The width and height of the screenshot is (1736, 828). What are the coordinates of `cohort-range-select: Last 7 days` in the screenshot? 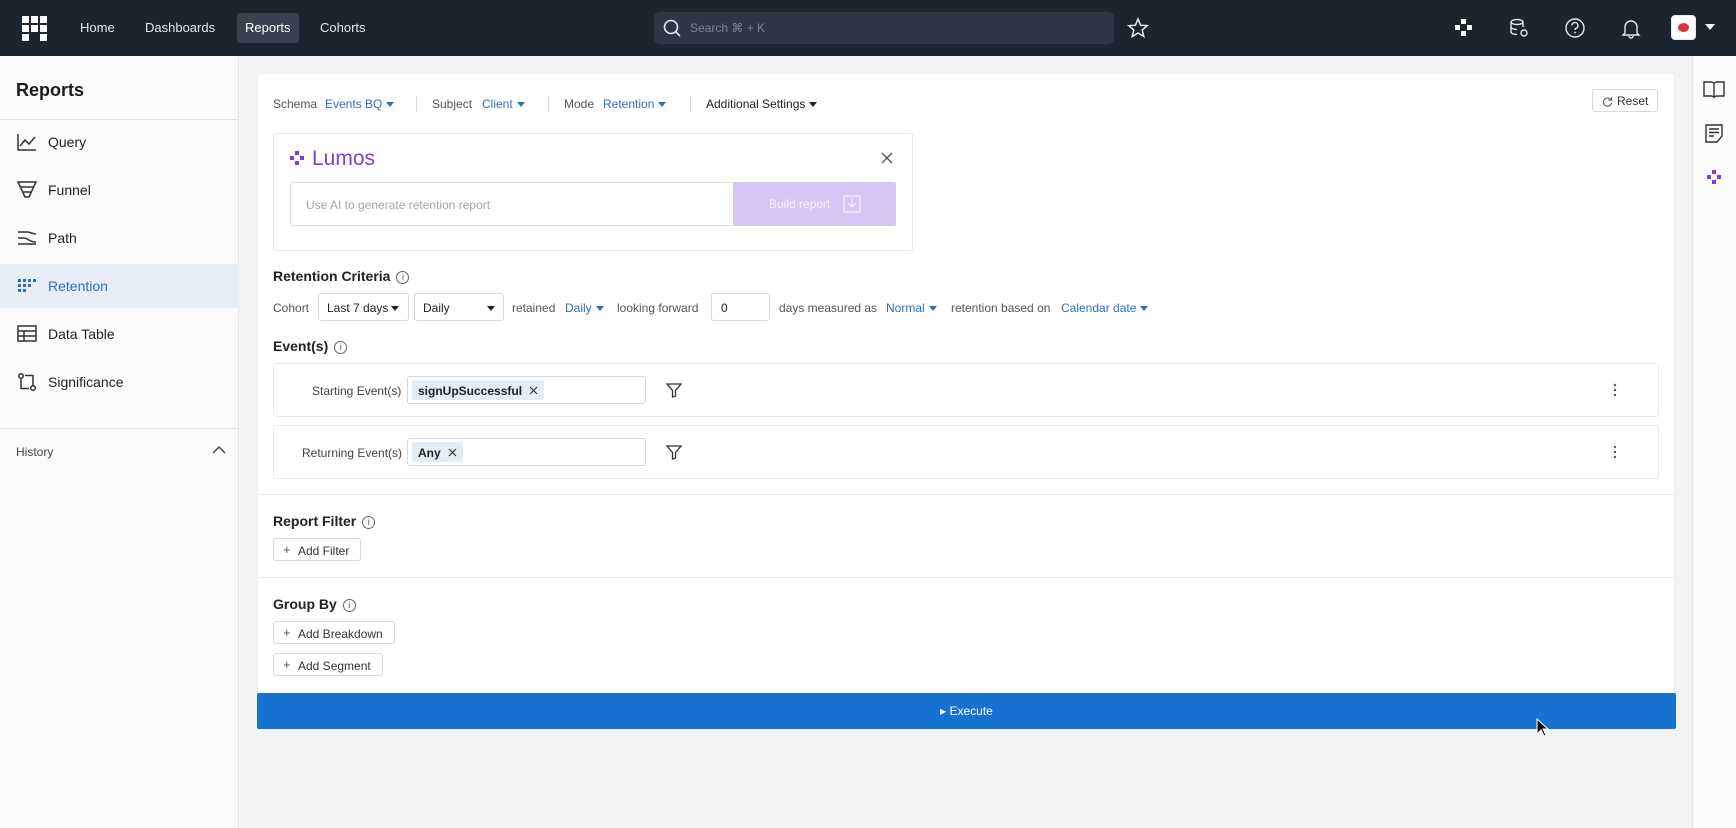 It's located at (363, 307).